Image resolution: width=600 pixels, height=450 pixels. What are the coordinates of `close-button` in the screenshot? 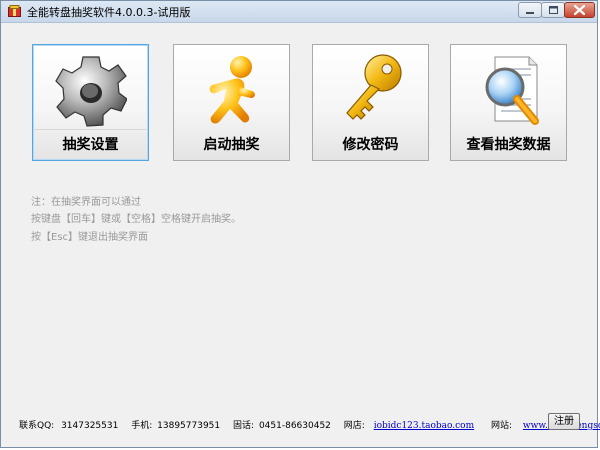 It's located at (579, 10).